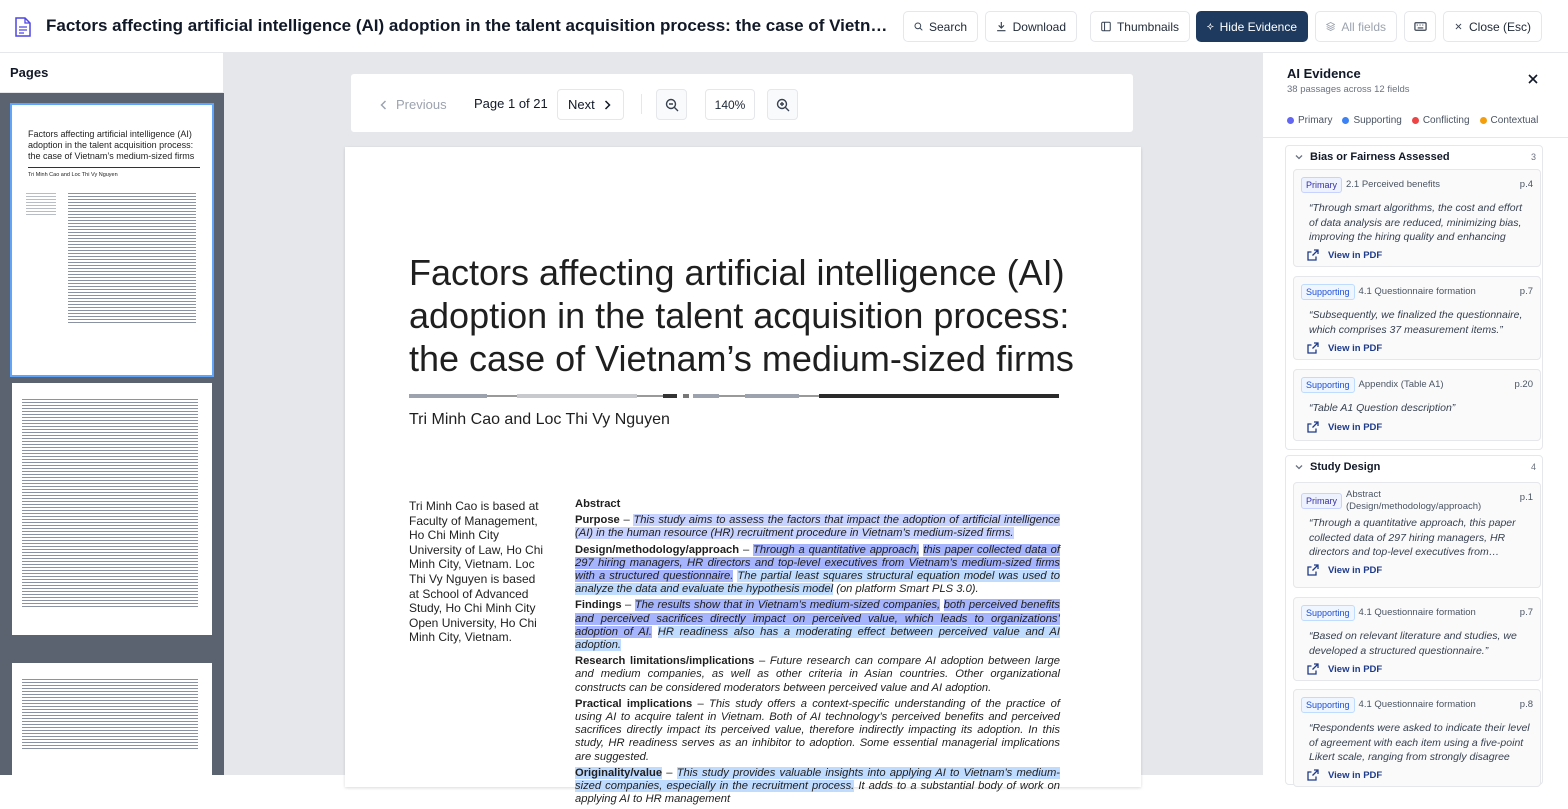 The width and height of the screenshot is (1568, 809). Describe the element at coordinates (597, 520) in the screenshot. I see `purpose-label: Purpose` at that location.